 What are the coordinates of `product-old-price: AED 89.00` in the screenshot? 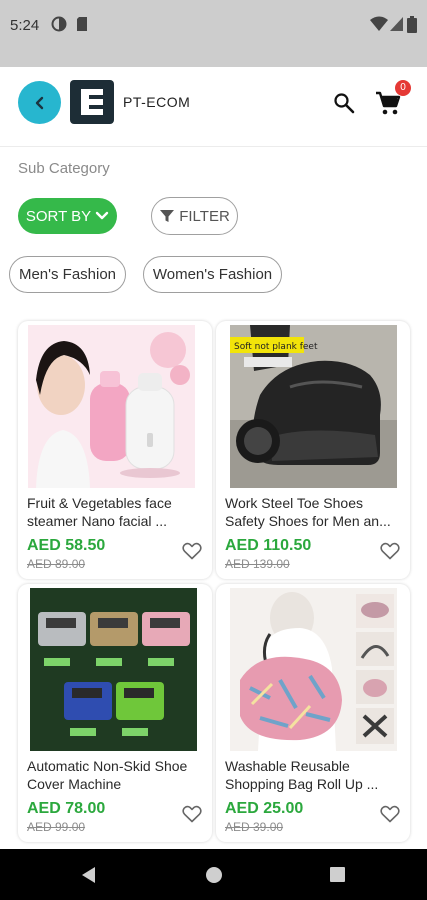 It's located at (56, 564).